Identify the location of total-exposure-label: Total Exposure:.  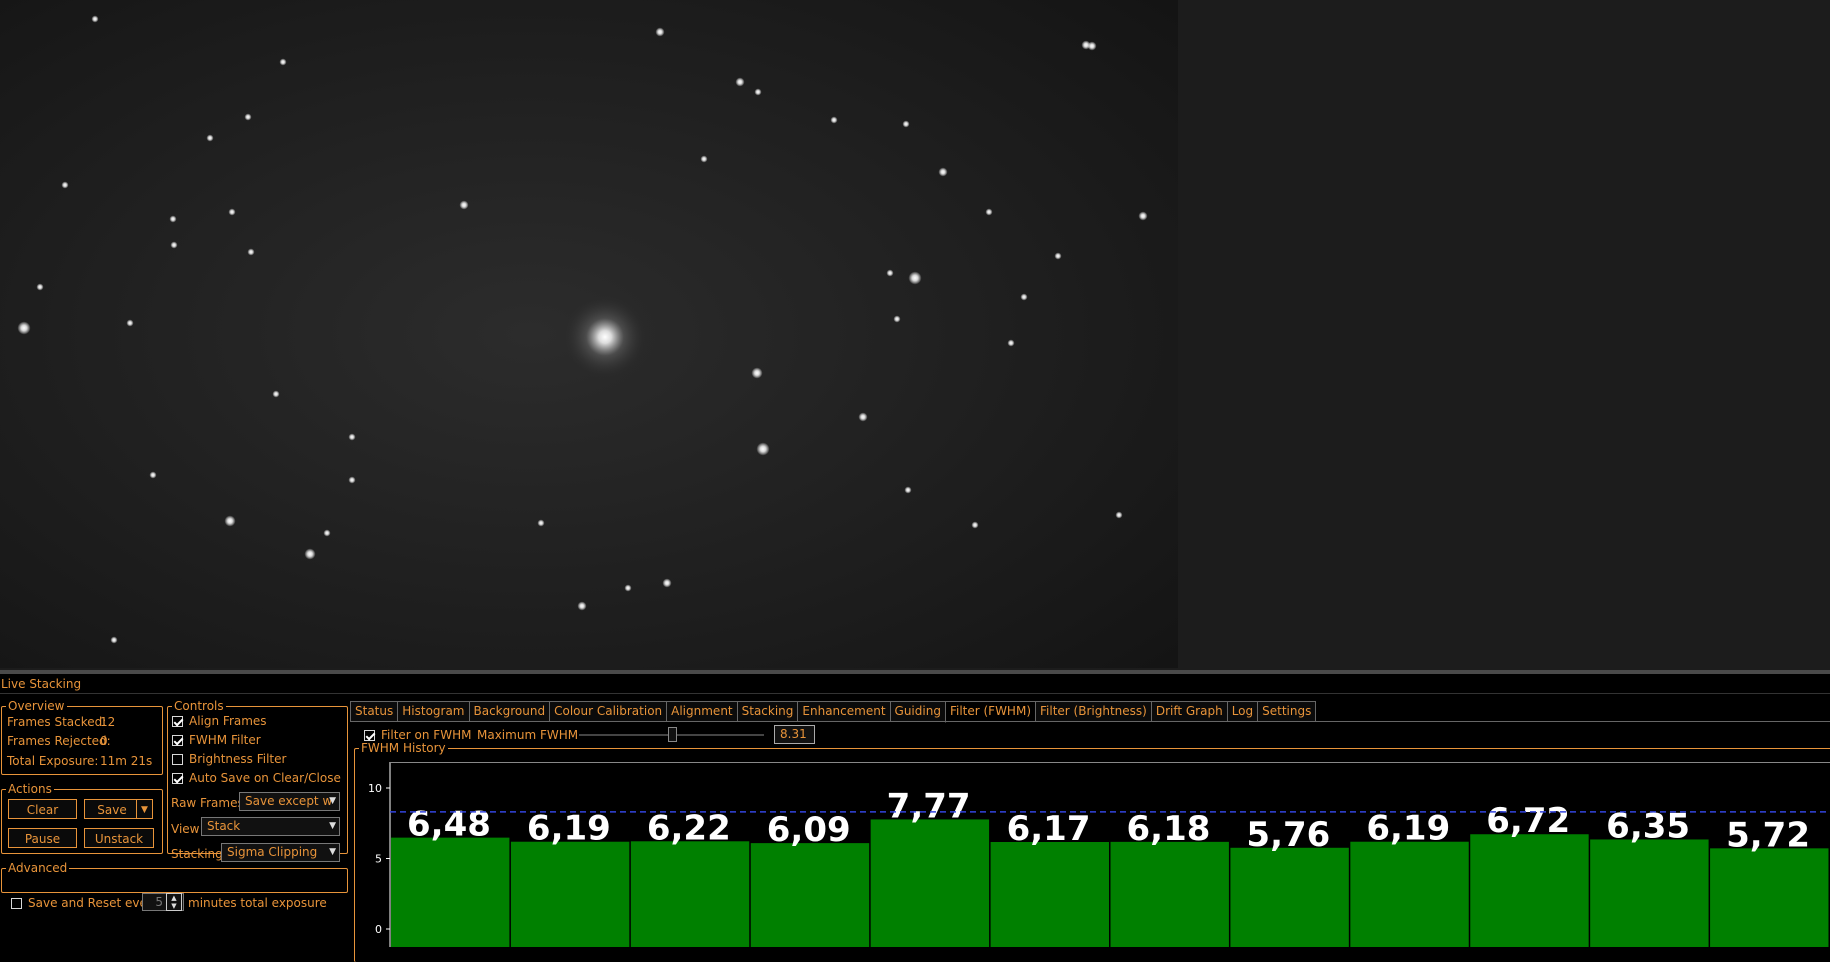
(53, 761).